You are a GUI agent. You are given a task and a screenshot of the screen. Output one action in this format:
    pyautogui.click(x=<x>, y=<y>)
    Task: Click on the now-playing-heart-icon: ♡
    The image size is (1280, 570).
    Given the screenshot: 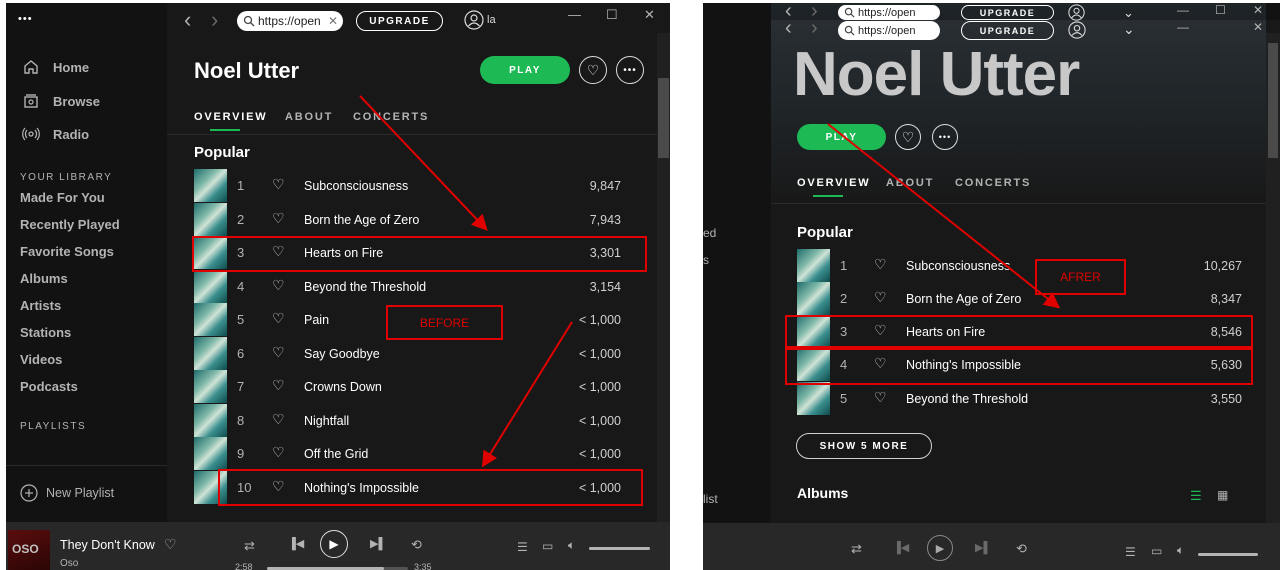 What is the action you would take?
    pyautogui.click(x=170, y=544)
    